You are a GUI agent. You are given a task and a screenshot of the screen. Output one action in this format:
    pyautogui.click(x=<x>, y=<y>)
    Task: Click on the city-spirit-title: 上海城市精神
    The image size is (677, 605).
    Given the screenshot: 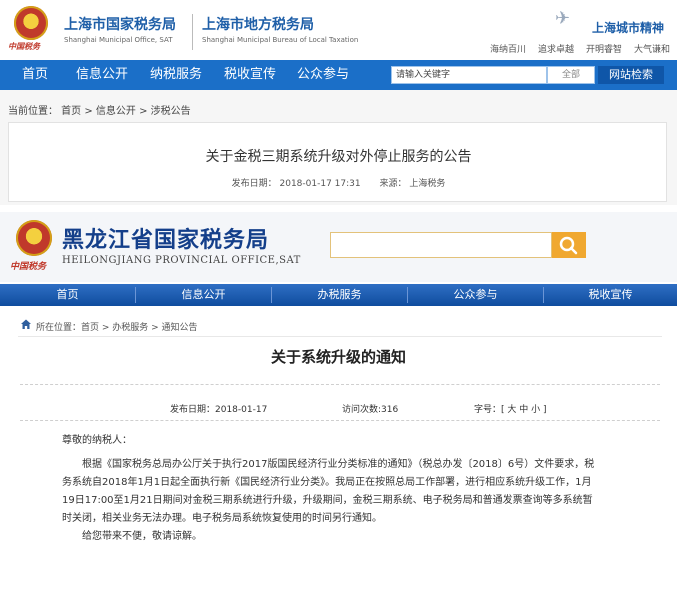 What is the action you would take?
    pyautogui.click(x=628, y=28)
    